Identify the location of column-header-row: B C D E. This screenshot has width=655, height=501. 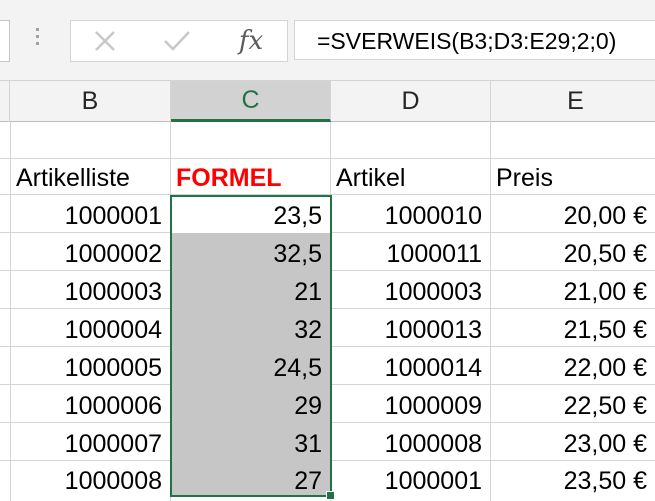
(327, 101).